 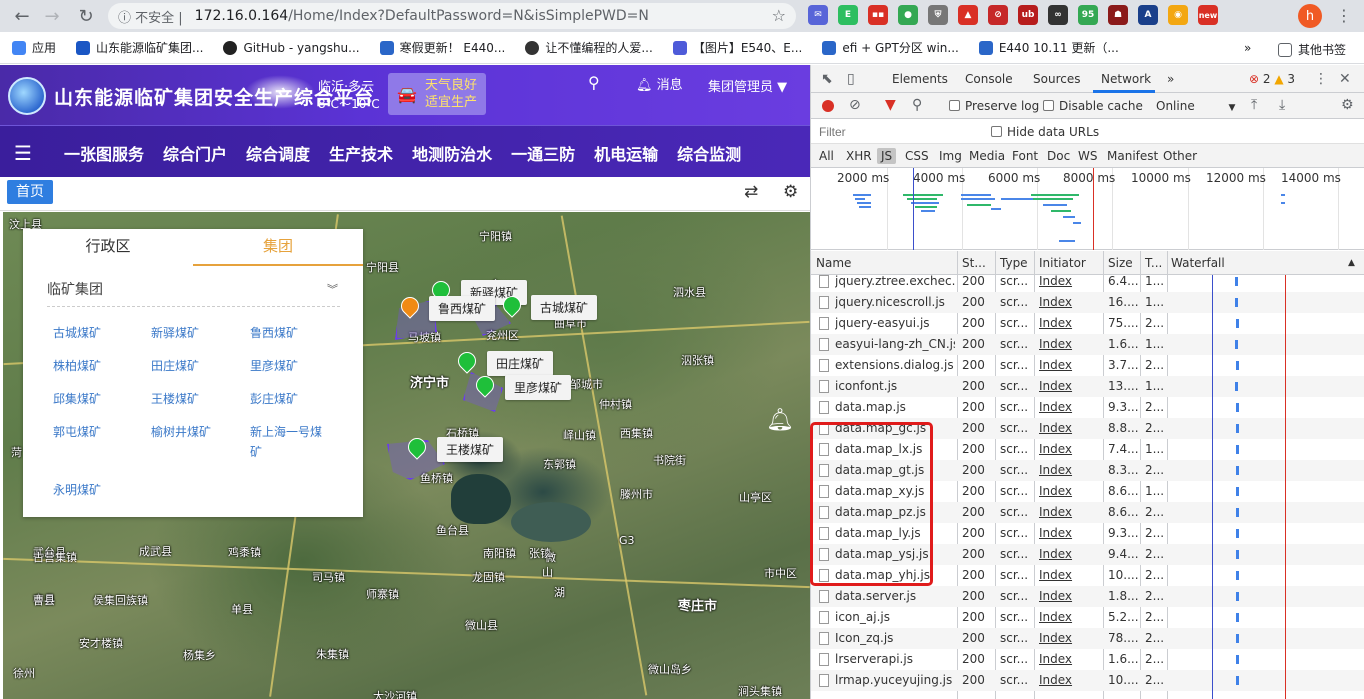 I want to click on nav-item: 生产技术, so click(x=361, y=153).